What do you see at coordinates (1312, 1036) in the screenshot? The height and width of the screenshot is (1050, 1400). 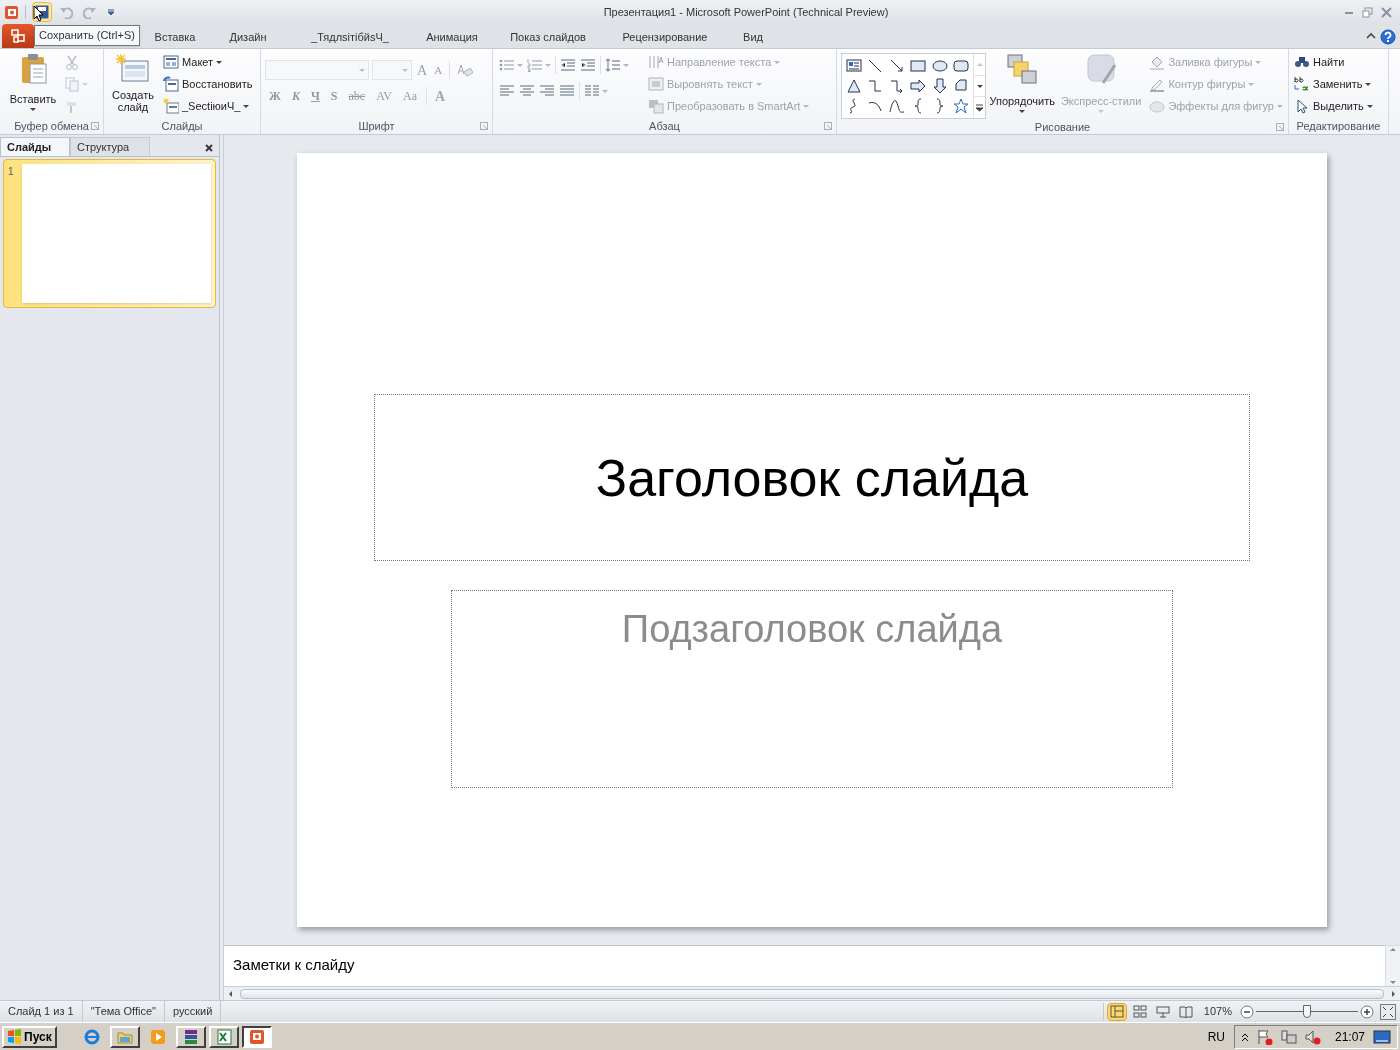 I see `speaker-muted-icon` at bounding box center [1312, 1036].